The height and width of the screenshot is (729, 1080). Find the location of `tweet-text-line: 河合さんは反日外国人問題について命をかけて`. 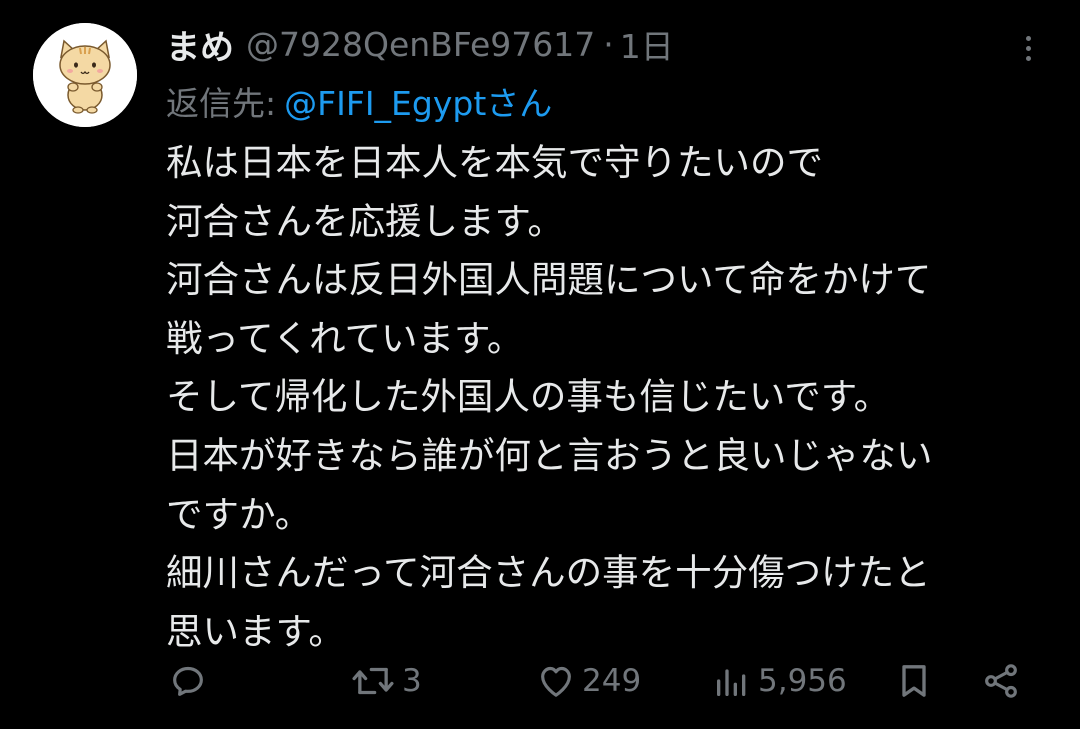

tweet-text-line: 河合さんは反日外国人問題について命をかけて is located at coordinates (549, 280).